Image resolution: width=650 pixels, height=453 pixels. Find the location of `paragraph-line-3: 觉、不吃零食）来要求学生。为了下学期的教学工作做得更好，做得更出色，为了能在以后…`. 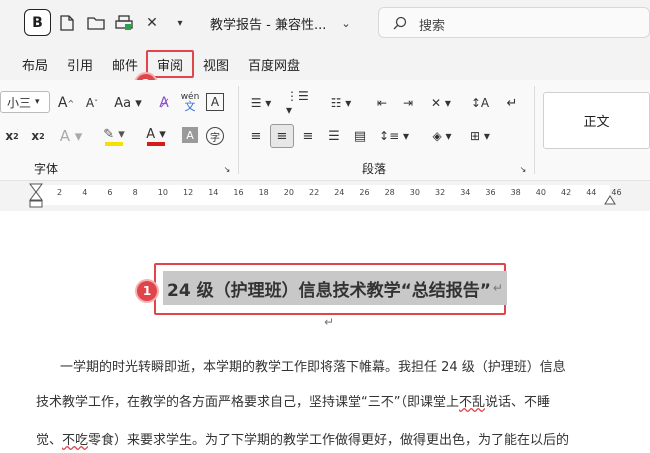

paragraph-line-3: 觉、不吃零食）来要求学生。为了下学期的教学工作做得更好，做得更出色，为了能在以后… is located at coordinates (326, 438).